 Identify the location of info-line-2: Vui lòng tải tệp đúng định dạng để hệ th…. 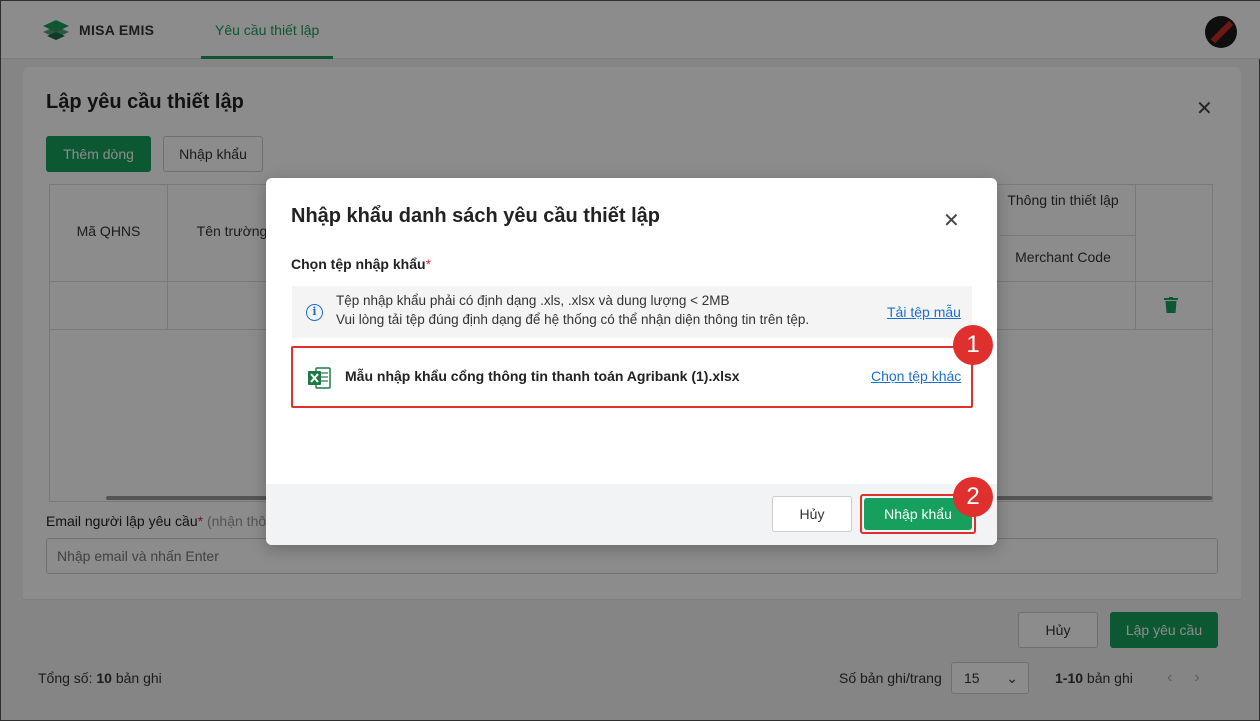
(573, 319).